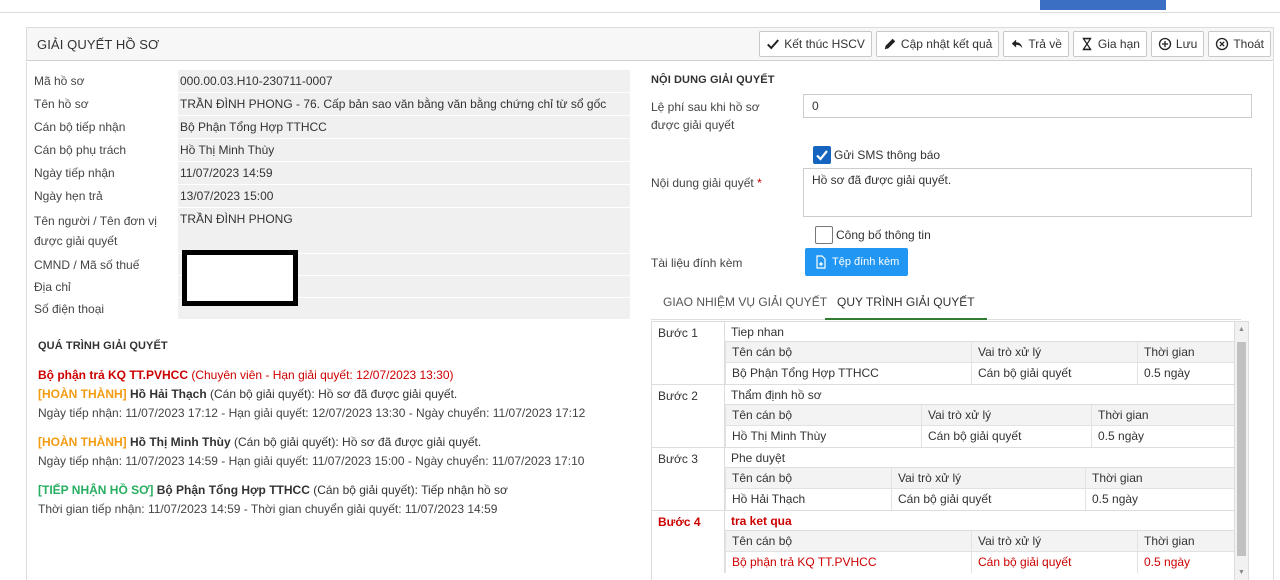 The image size is (1280, 580). What do you see at coordinates (979, 332) in the screenshot?
I see `step-name: Tiep nhan` at bounding box center [979, 332].